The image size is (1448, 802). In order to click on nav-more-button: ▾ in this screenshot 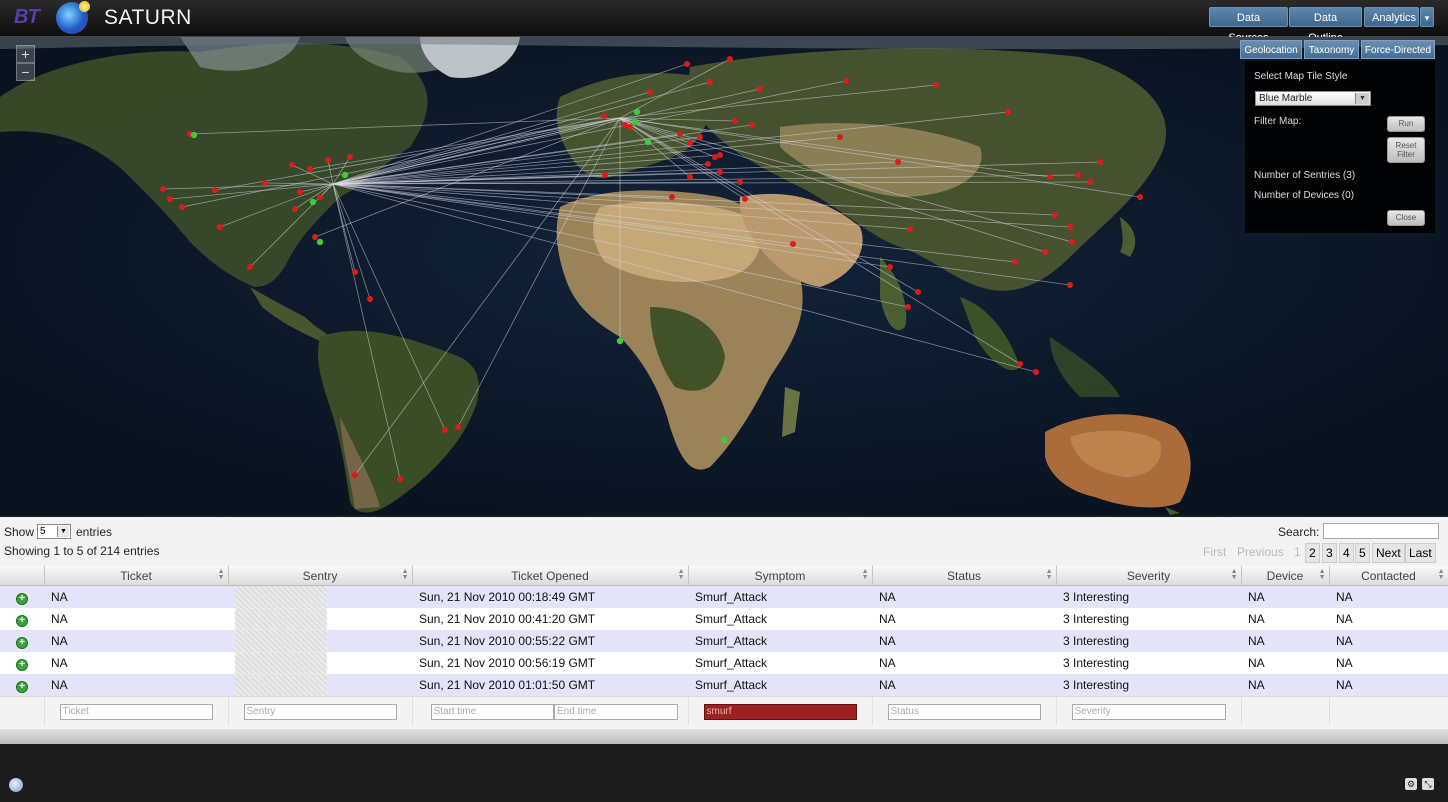, I will do `click(1427, 17)`.